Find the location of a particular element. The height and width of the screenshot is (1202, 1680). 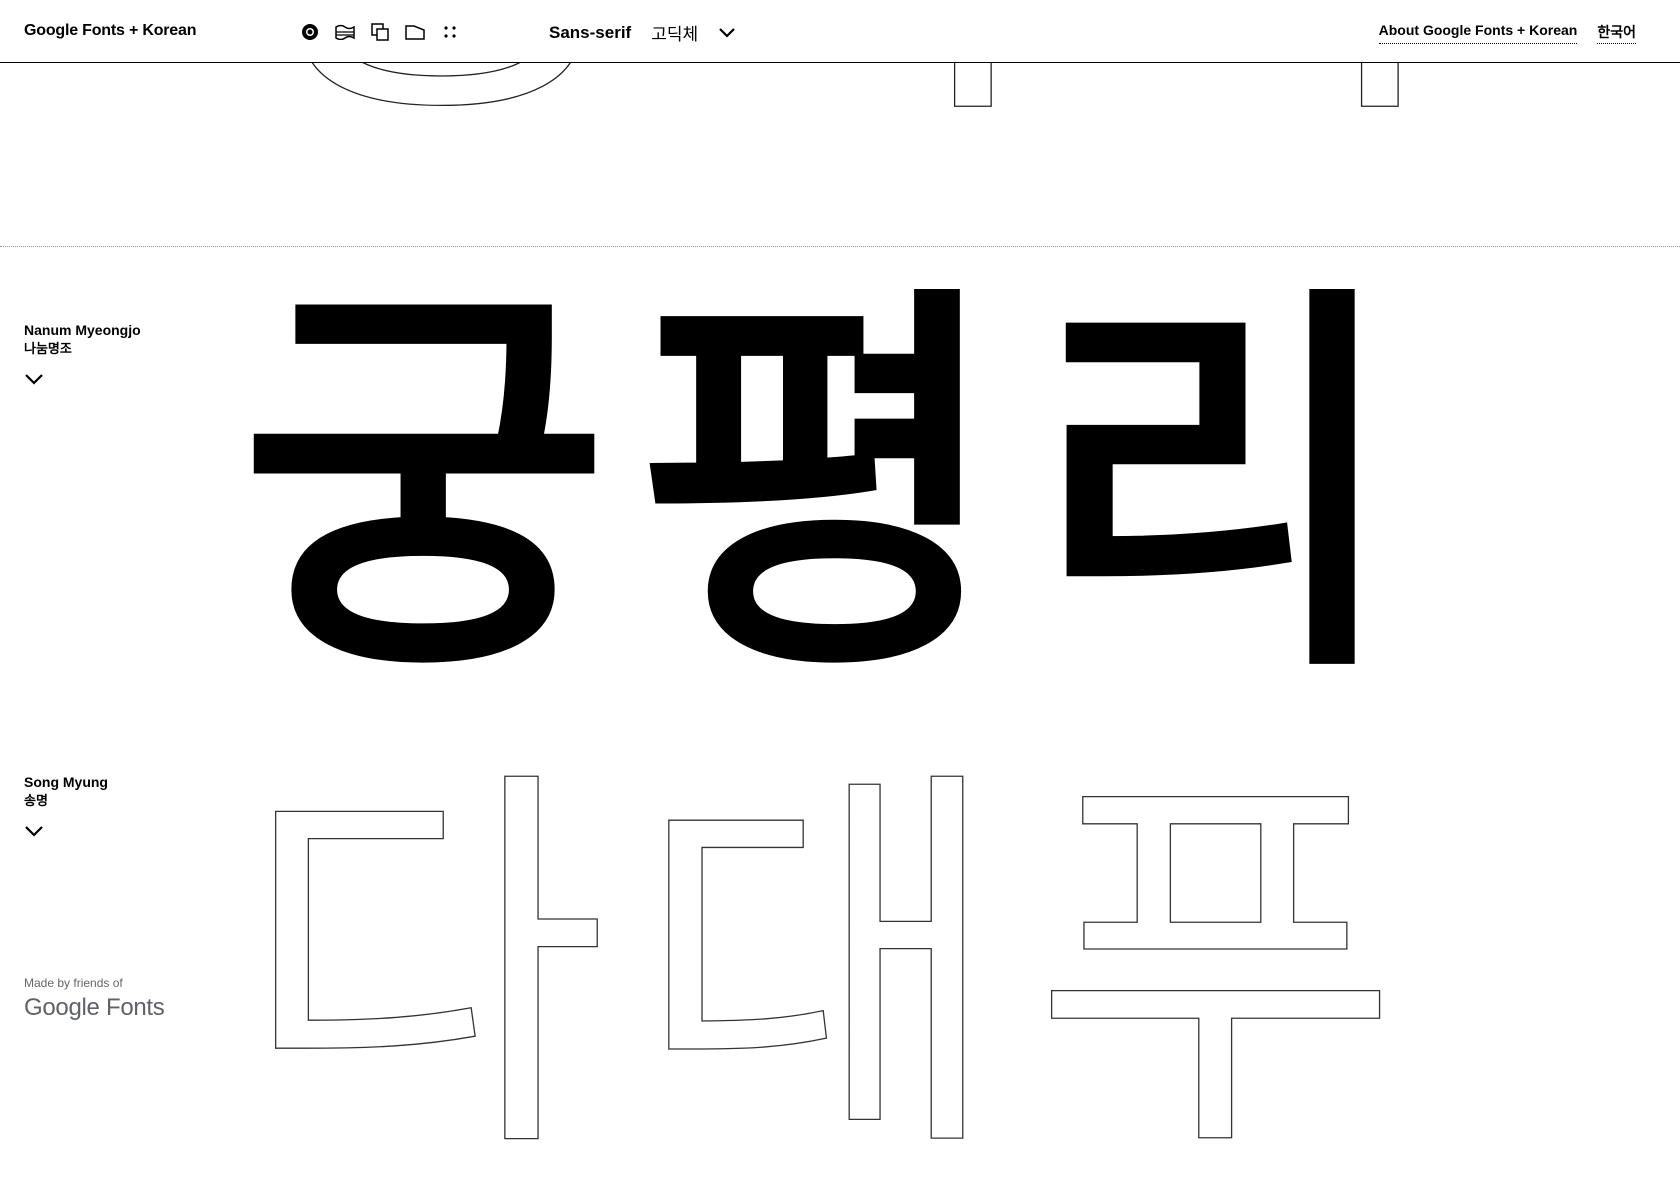

font-name-en: Song Myung is located at coordinates (66, 782).